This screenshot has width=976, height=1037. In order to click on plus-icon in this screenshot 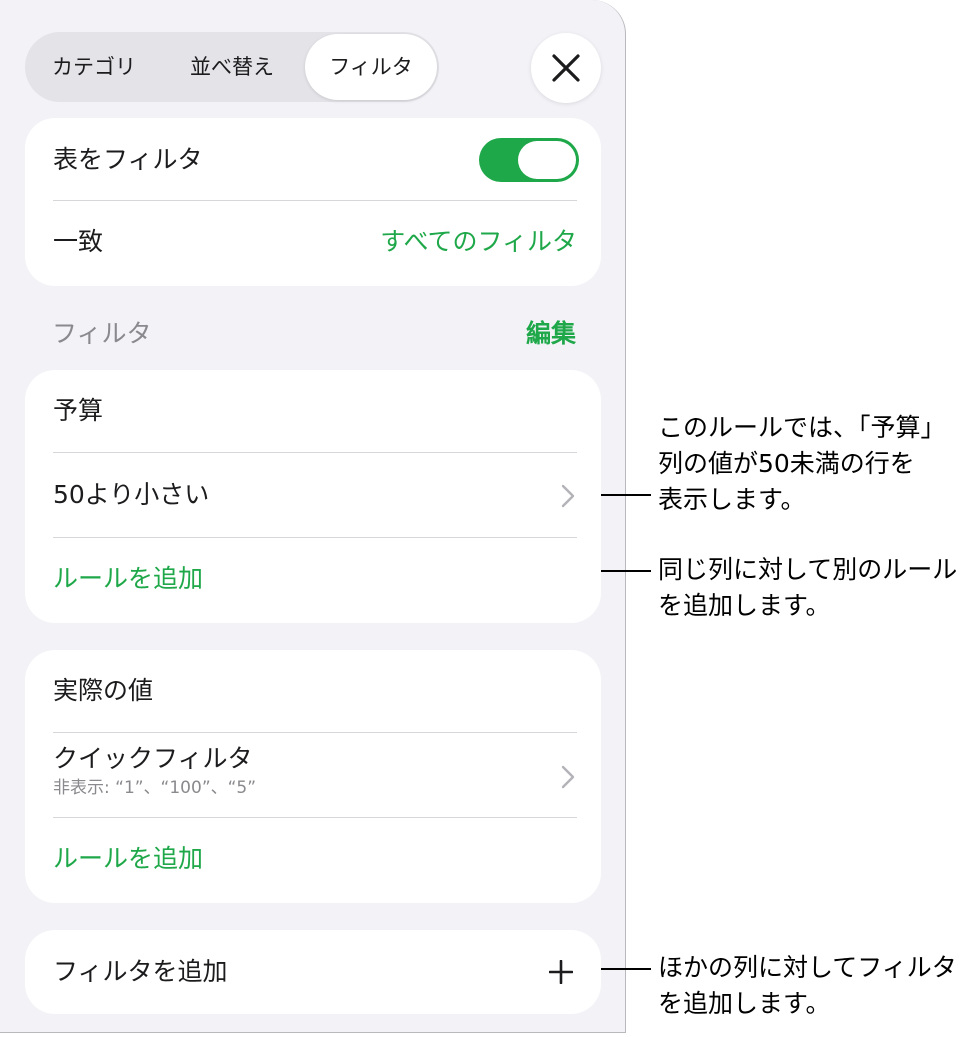, I will do `click(561, 972)`.